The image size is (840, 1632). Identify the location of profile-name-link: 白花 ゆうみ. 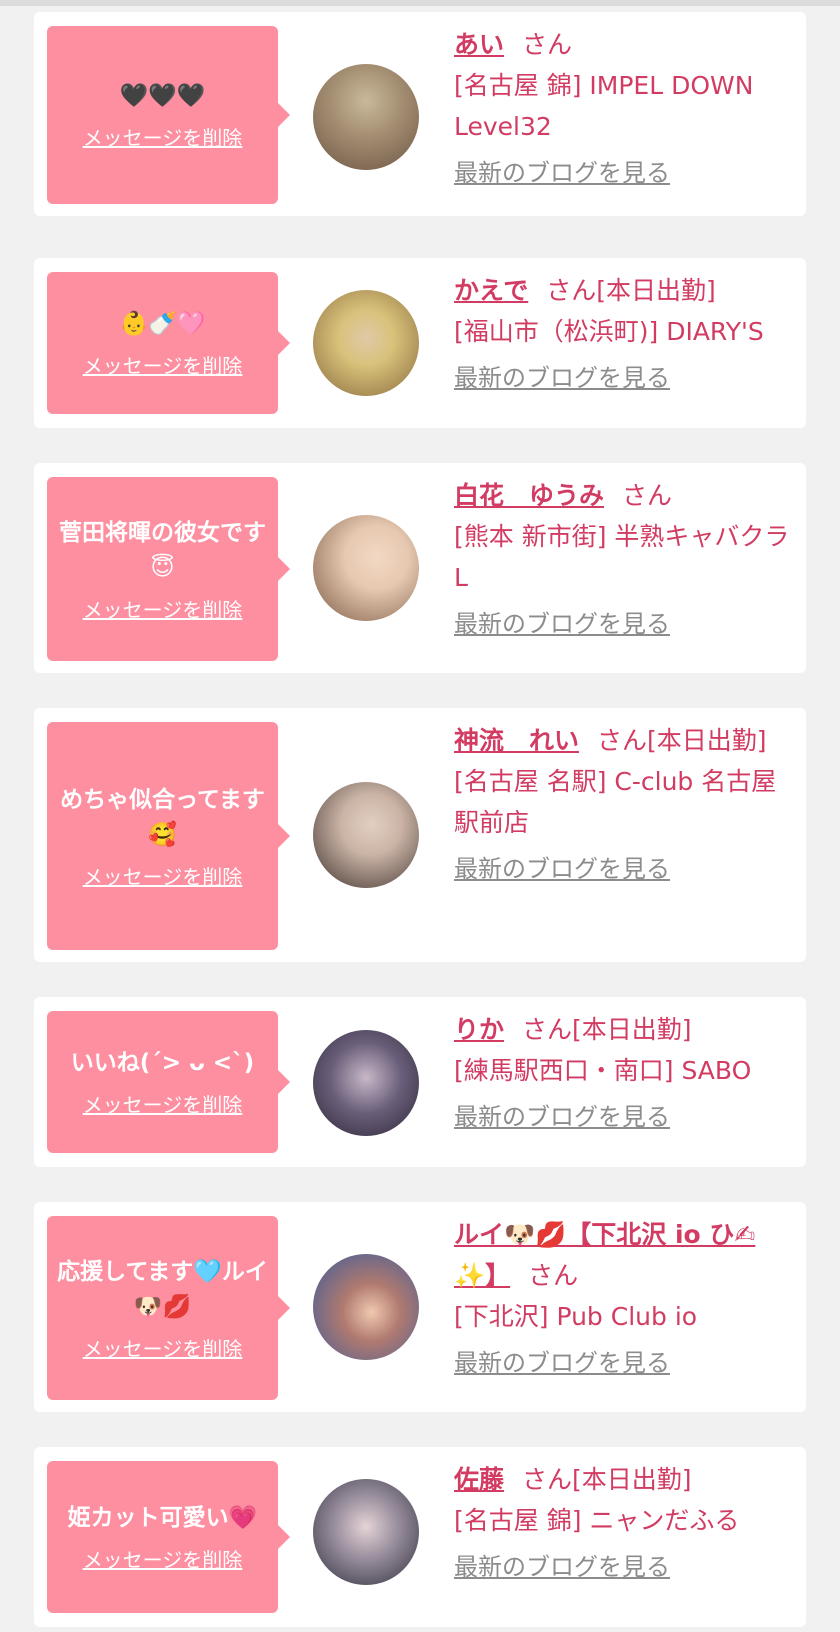
(529, 495).